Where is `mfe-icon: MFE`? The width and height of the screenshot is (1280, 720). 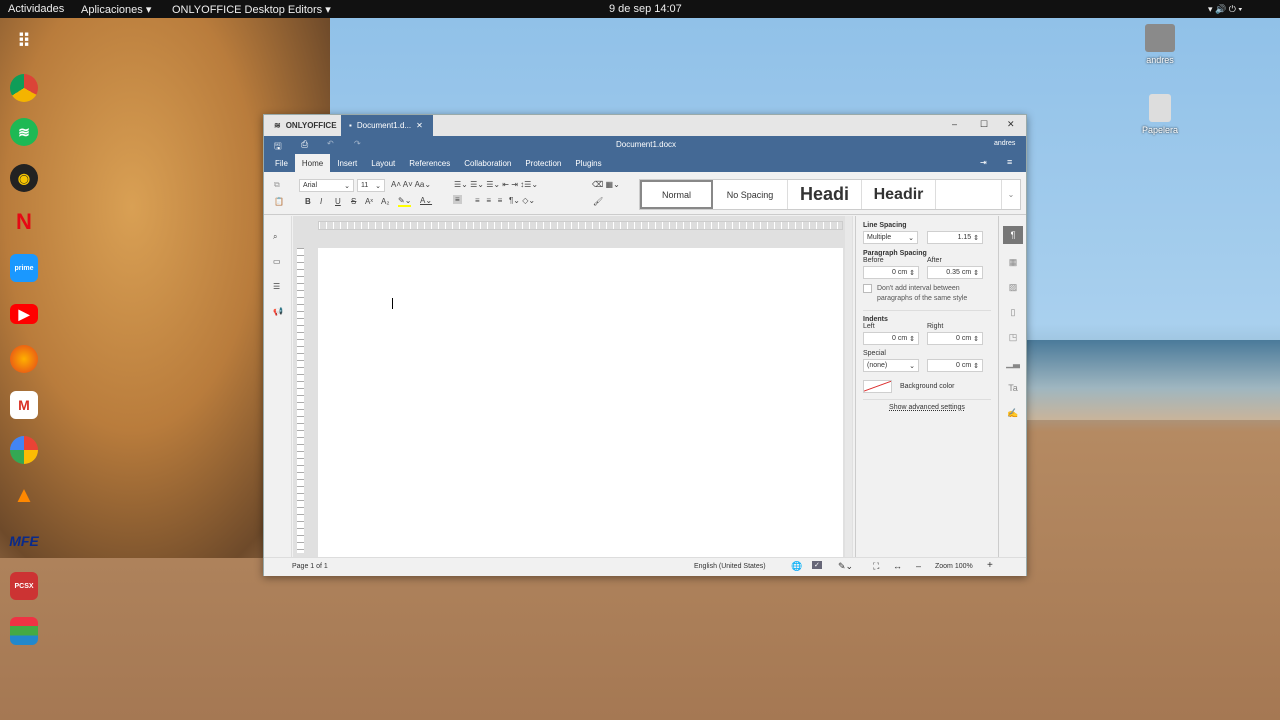 mfe-icon: MFE is located at coordinates (24, 541).